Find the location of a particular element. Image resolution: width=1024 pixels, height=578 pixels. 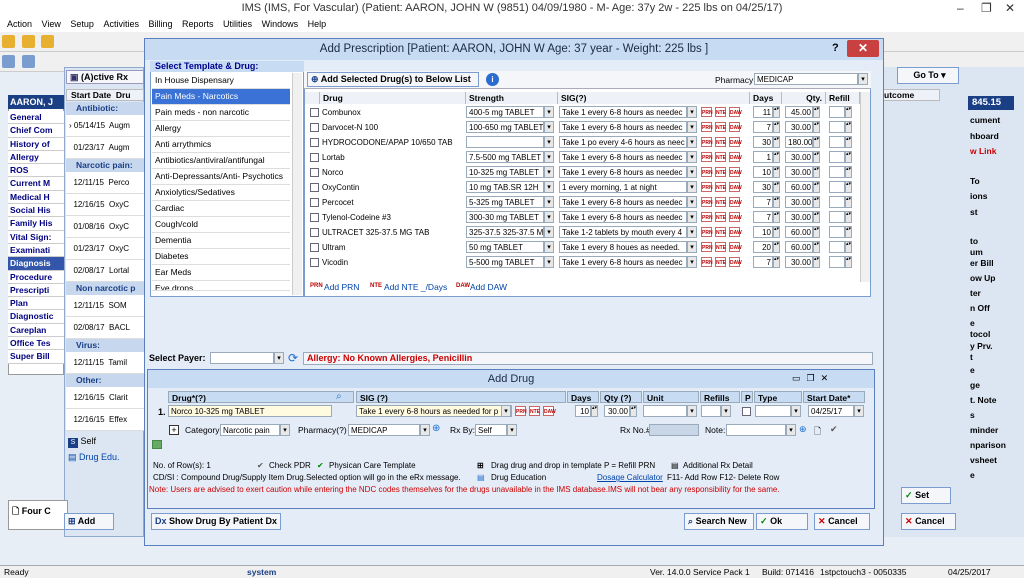

search-drug-icon: ⌕ is located at coordinates (339, 396).